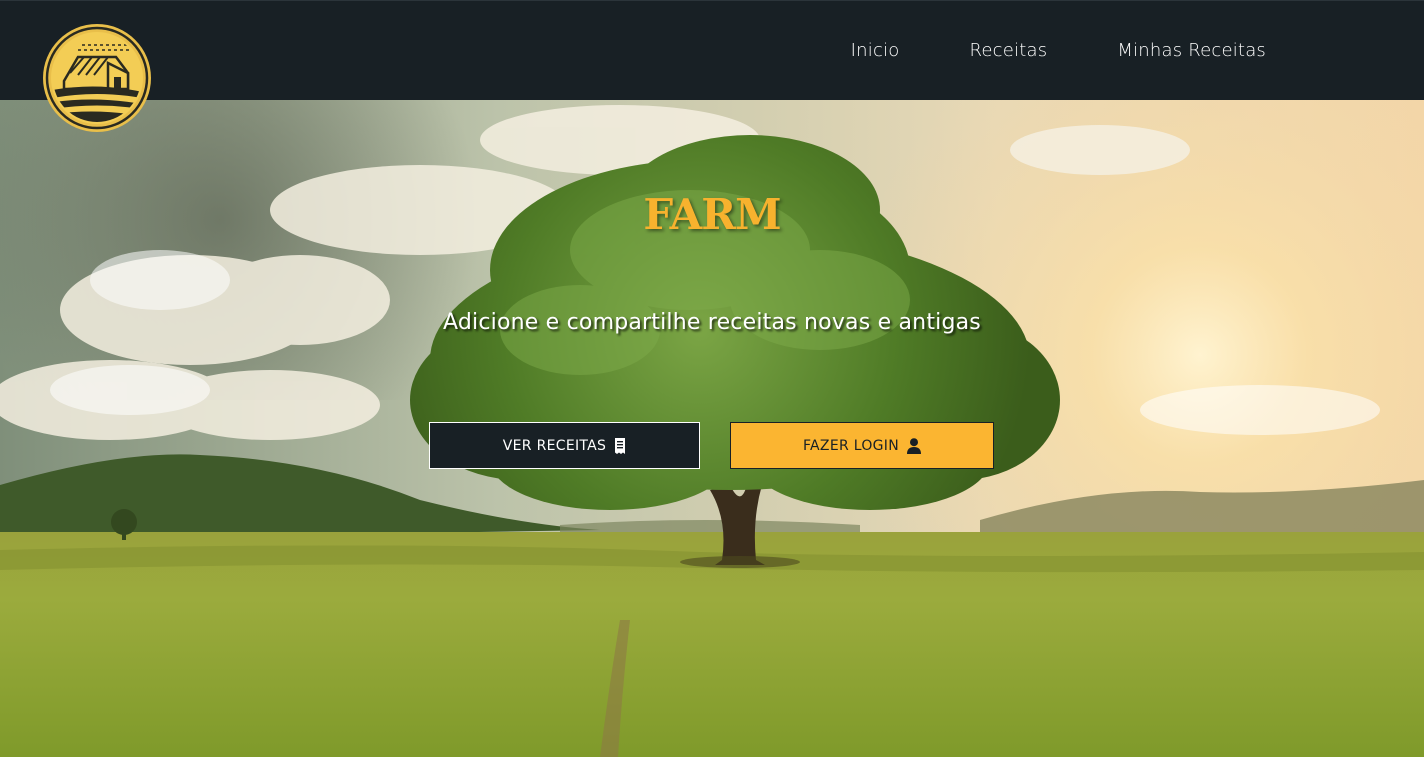 This screenshot has width=1424, height=757. I want to click on user-icon, so click(914, 445).